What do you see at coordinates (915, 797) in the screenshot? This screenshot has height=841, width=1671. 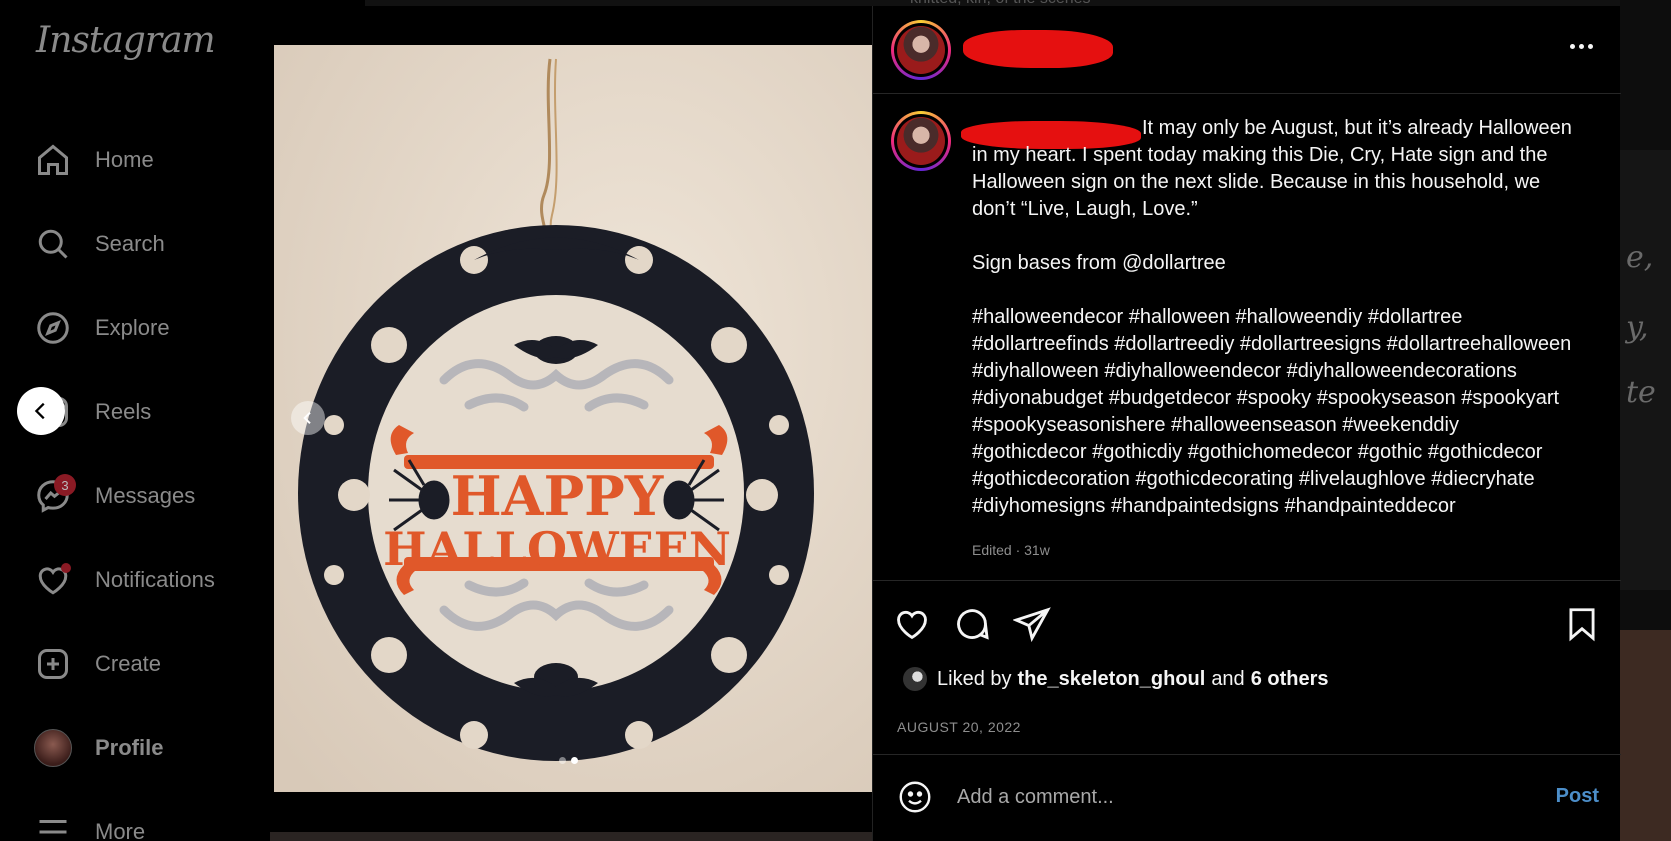 I see `emoji-smiley-icon` at bounding box center [915, 797].